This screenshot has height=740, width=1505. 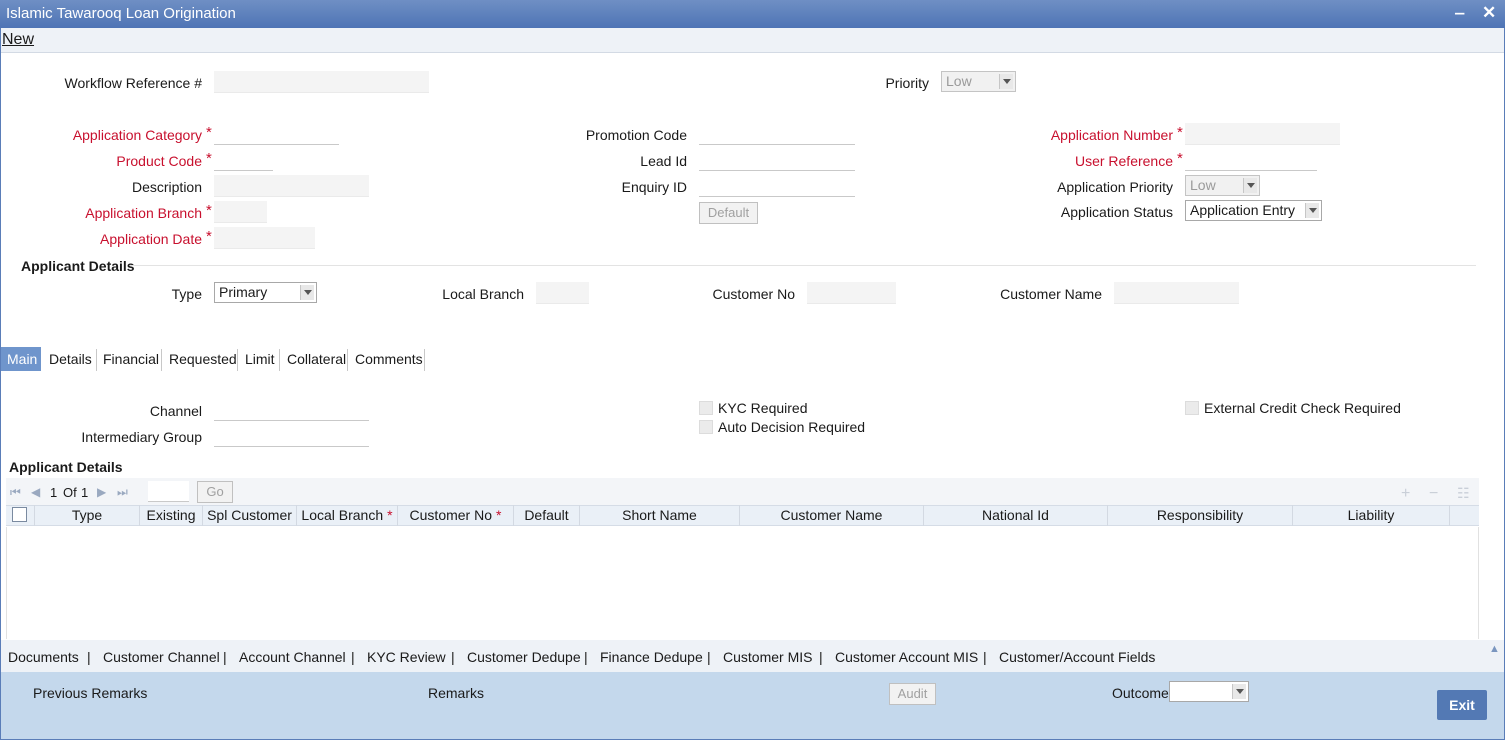 What do you see at coordinates (70, 359) in the screenshot?
I see `tab-details: Details` at bounding box center [70, 359].